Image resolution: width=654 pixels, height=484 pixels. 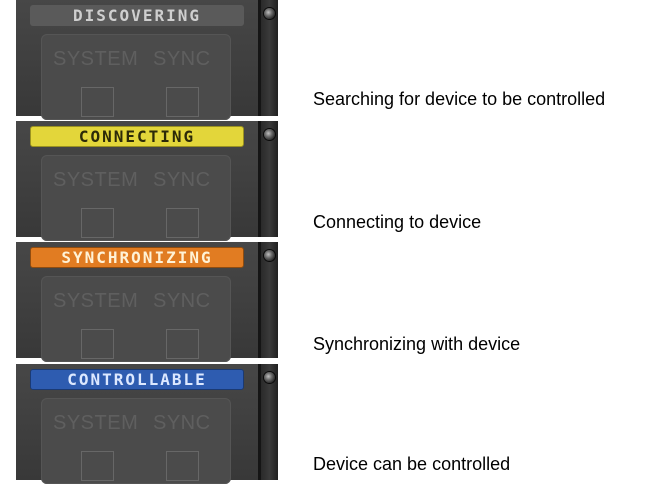 I want to click on panel-body: CONNECTING SYSTEM SYNC, so click(x=137, y=181).